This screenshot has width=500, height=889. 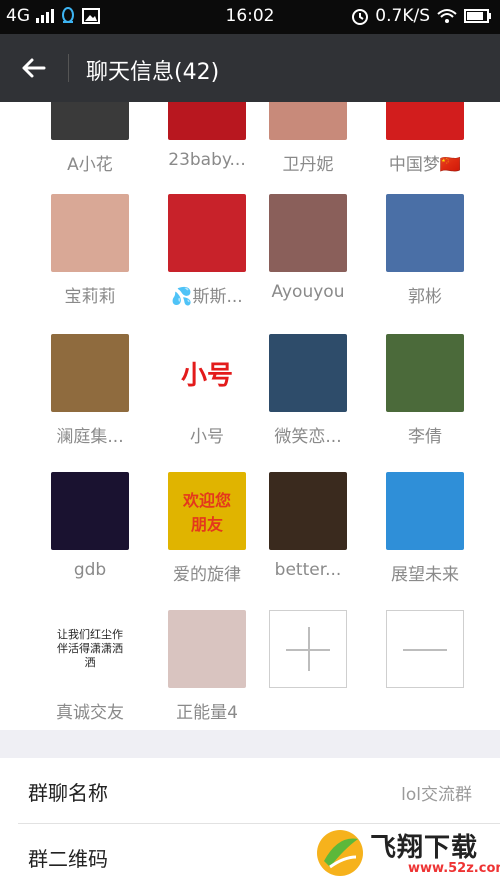 I want to click on member-name: gdb, so click(x=90, y=570).